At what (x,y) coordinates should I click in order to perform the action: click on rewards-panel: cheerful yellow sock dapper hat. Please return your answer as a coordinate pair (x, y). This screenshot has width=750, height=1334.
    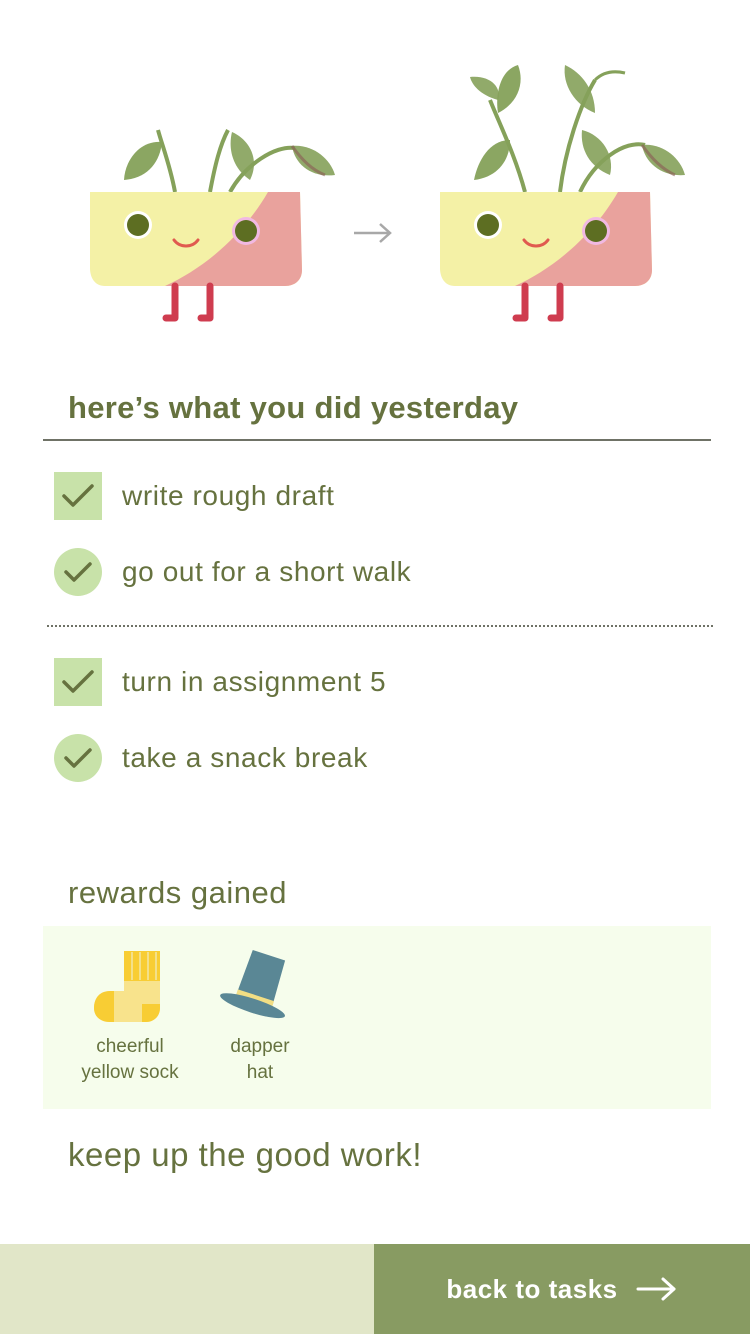
    Looking at the image, I should click on (377, 1017).